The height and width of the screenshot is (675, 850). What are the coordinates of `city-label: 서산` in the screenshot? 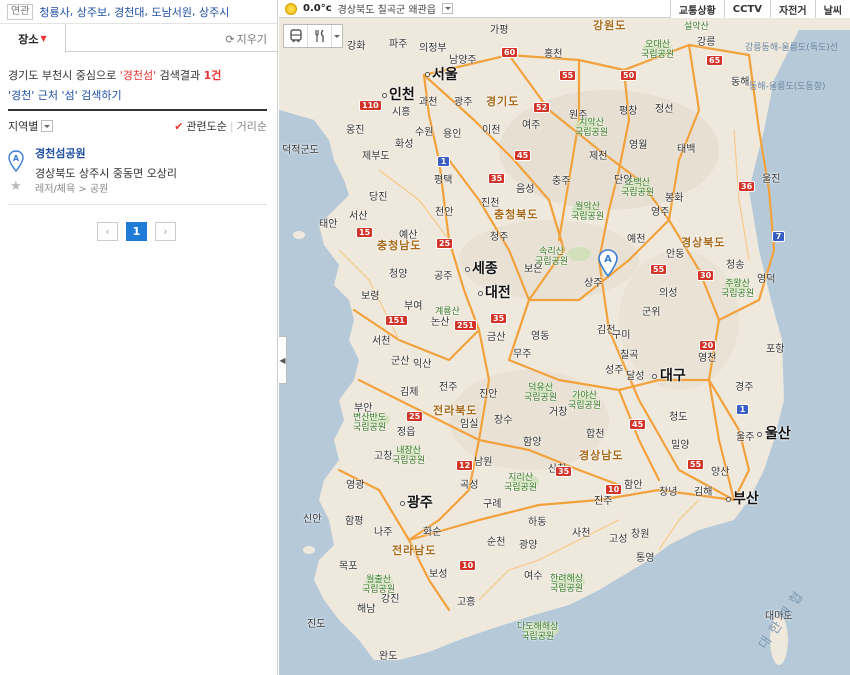 It's located at (358, 216).